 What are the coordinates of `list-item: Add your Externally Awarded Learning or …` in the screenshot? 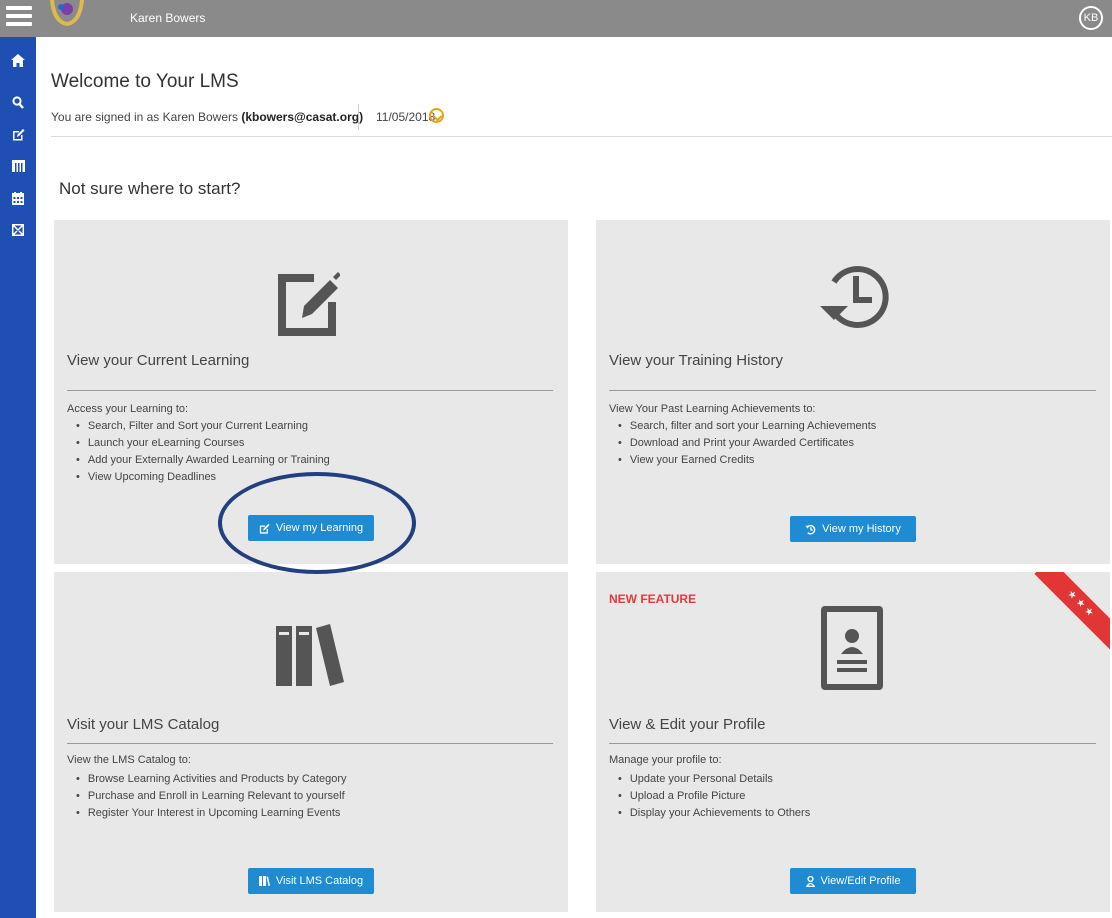 It's located at (203, 460).